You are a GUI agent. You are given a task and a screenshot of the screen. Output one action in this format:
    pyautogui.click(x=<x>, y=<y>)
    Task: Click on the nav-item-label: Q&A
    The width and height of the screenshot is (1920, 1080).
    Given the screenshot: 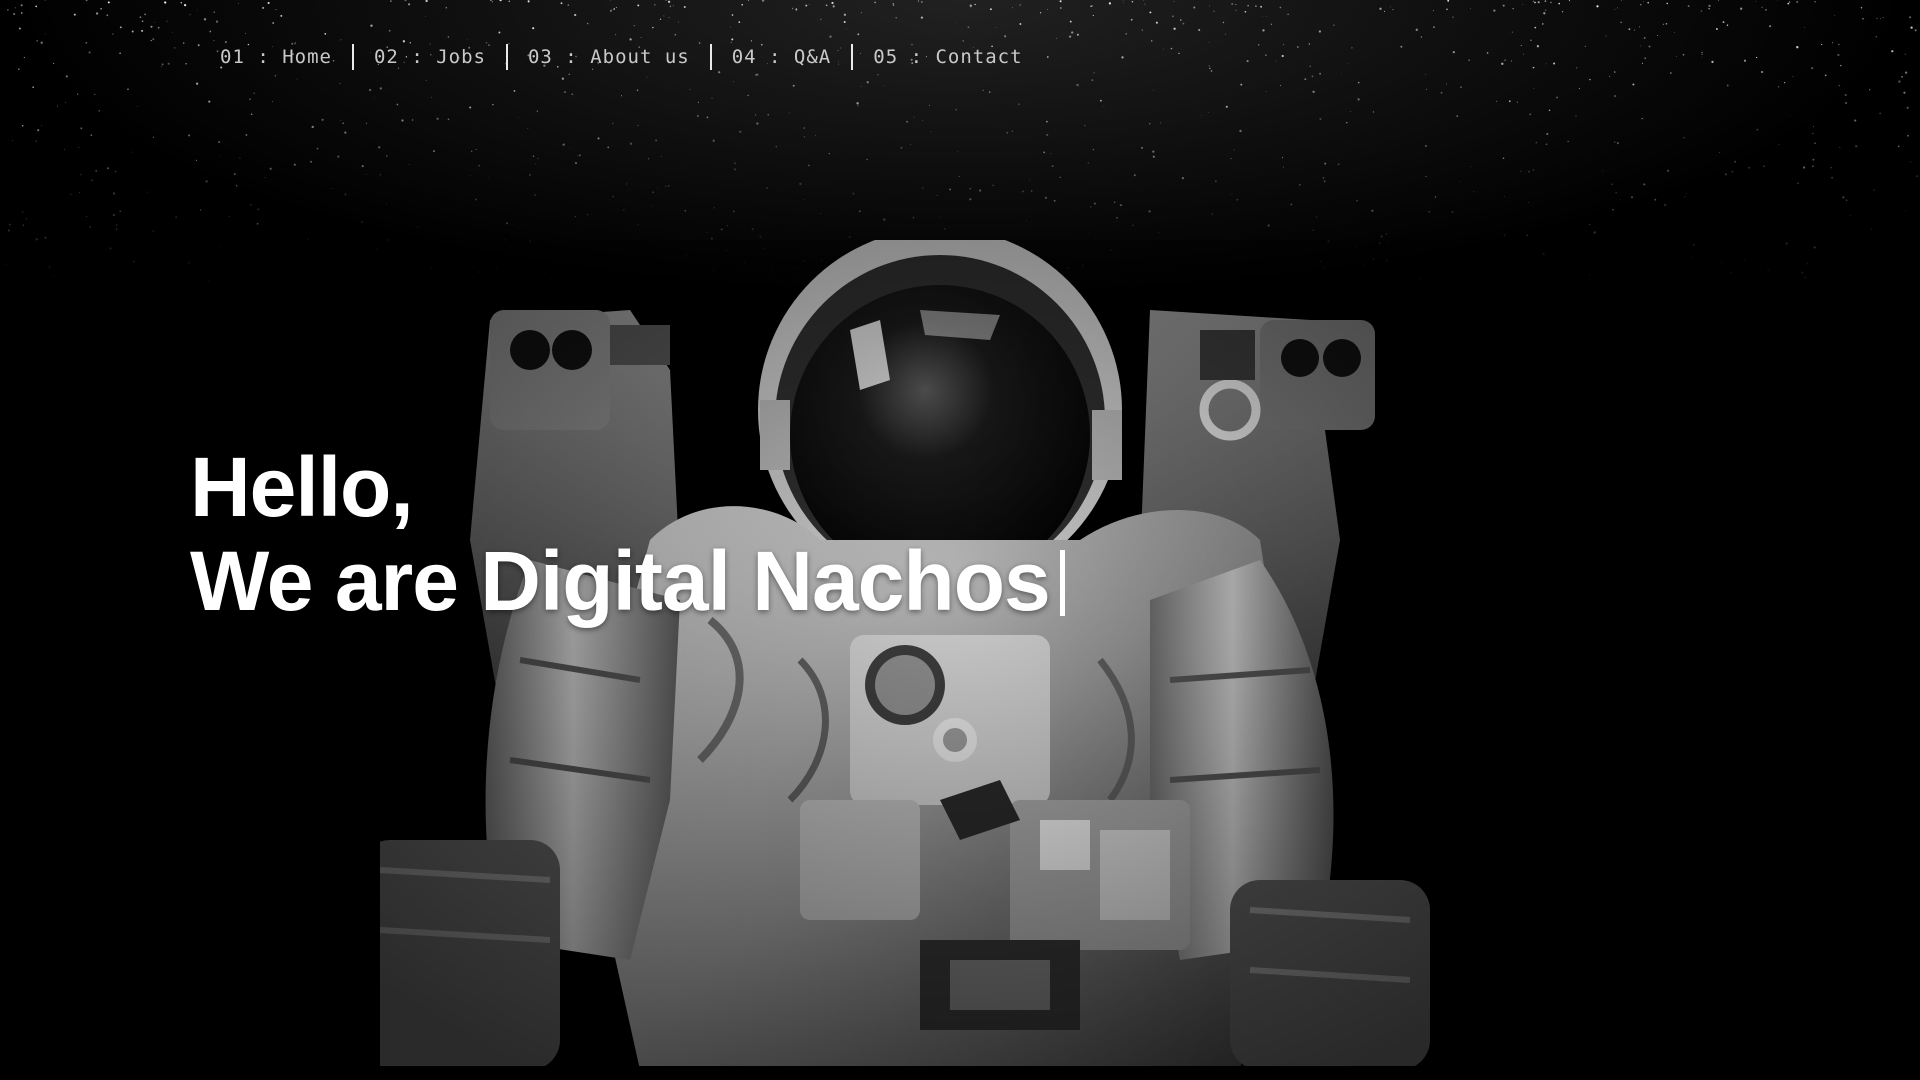 What is the action you would take?
    pyautogui.click(x=812, y=57)
    